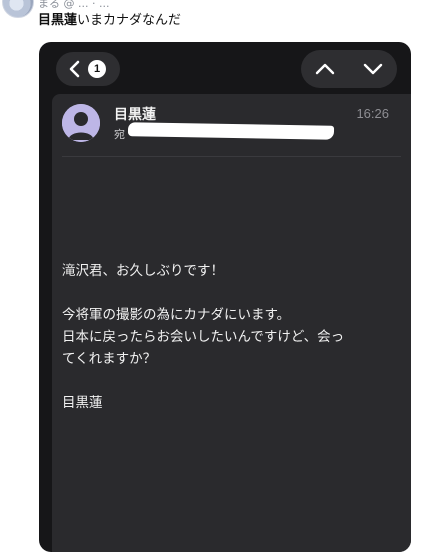 This screenshot has height=556, width=442. I want to click on recipient-label: 宛, so click(119, 134).